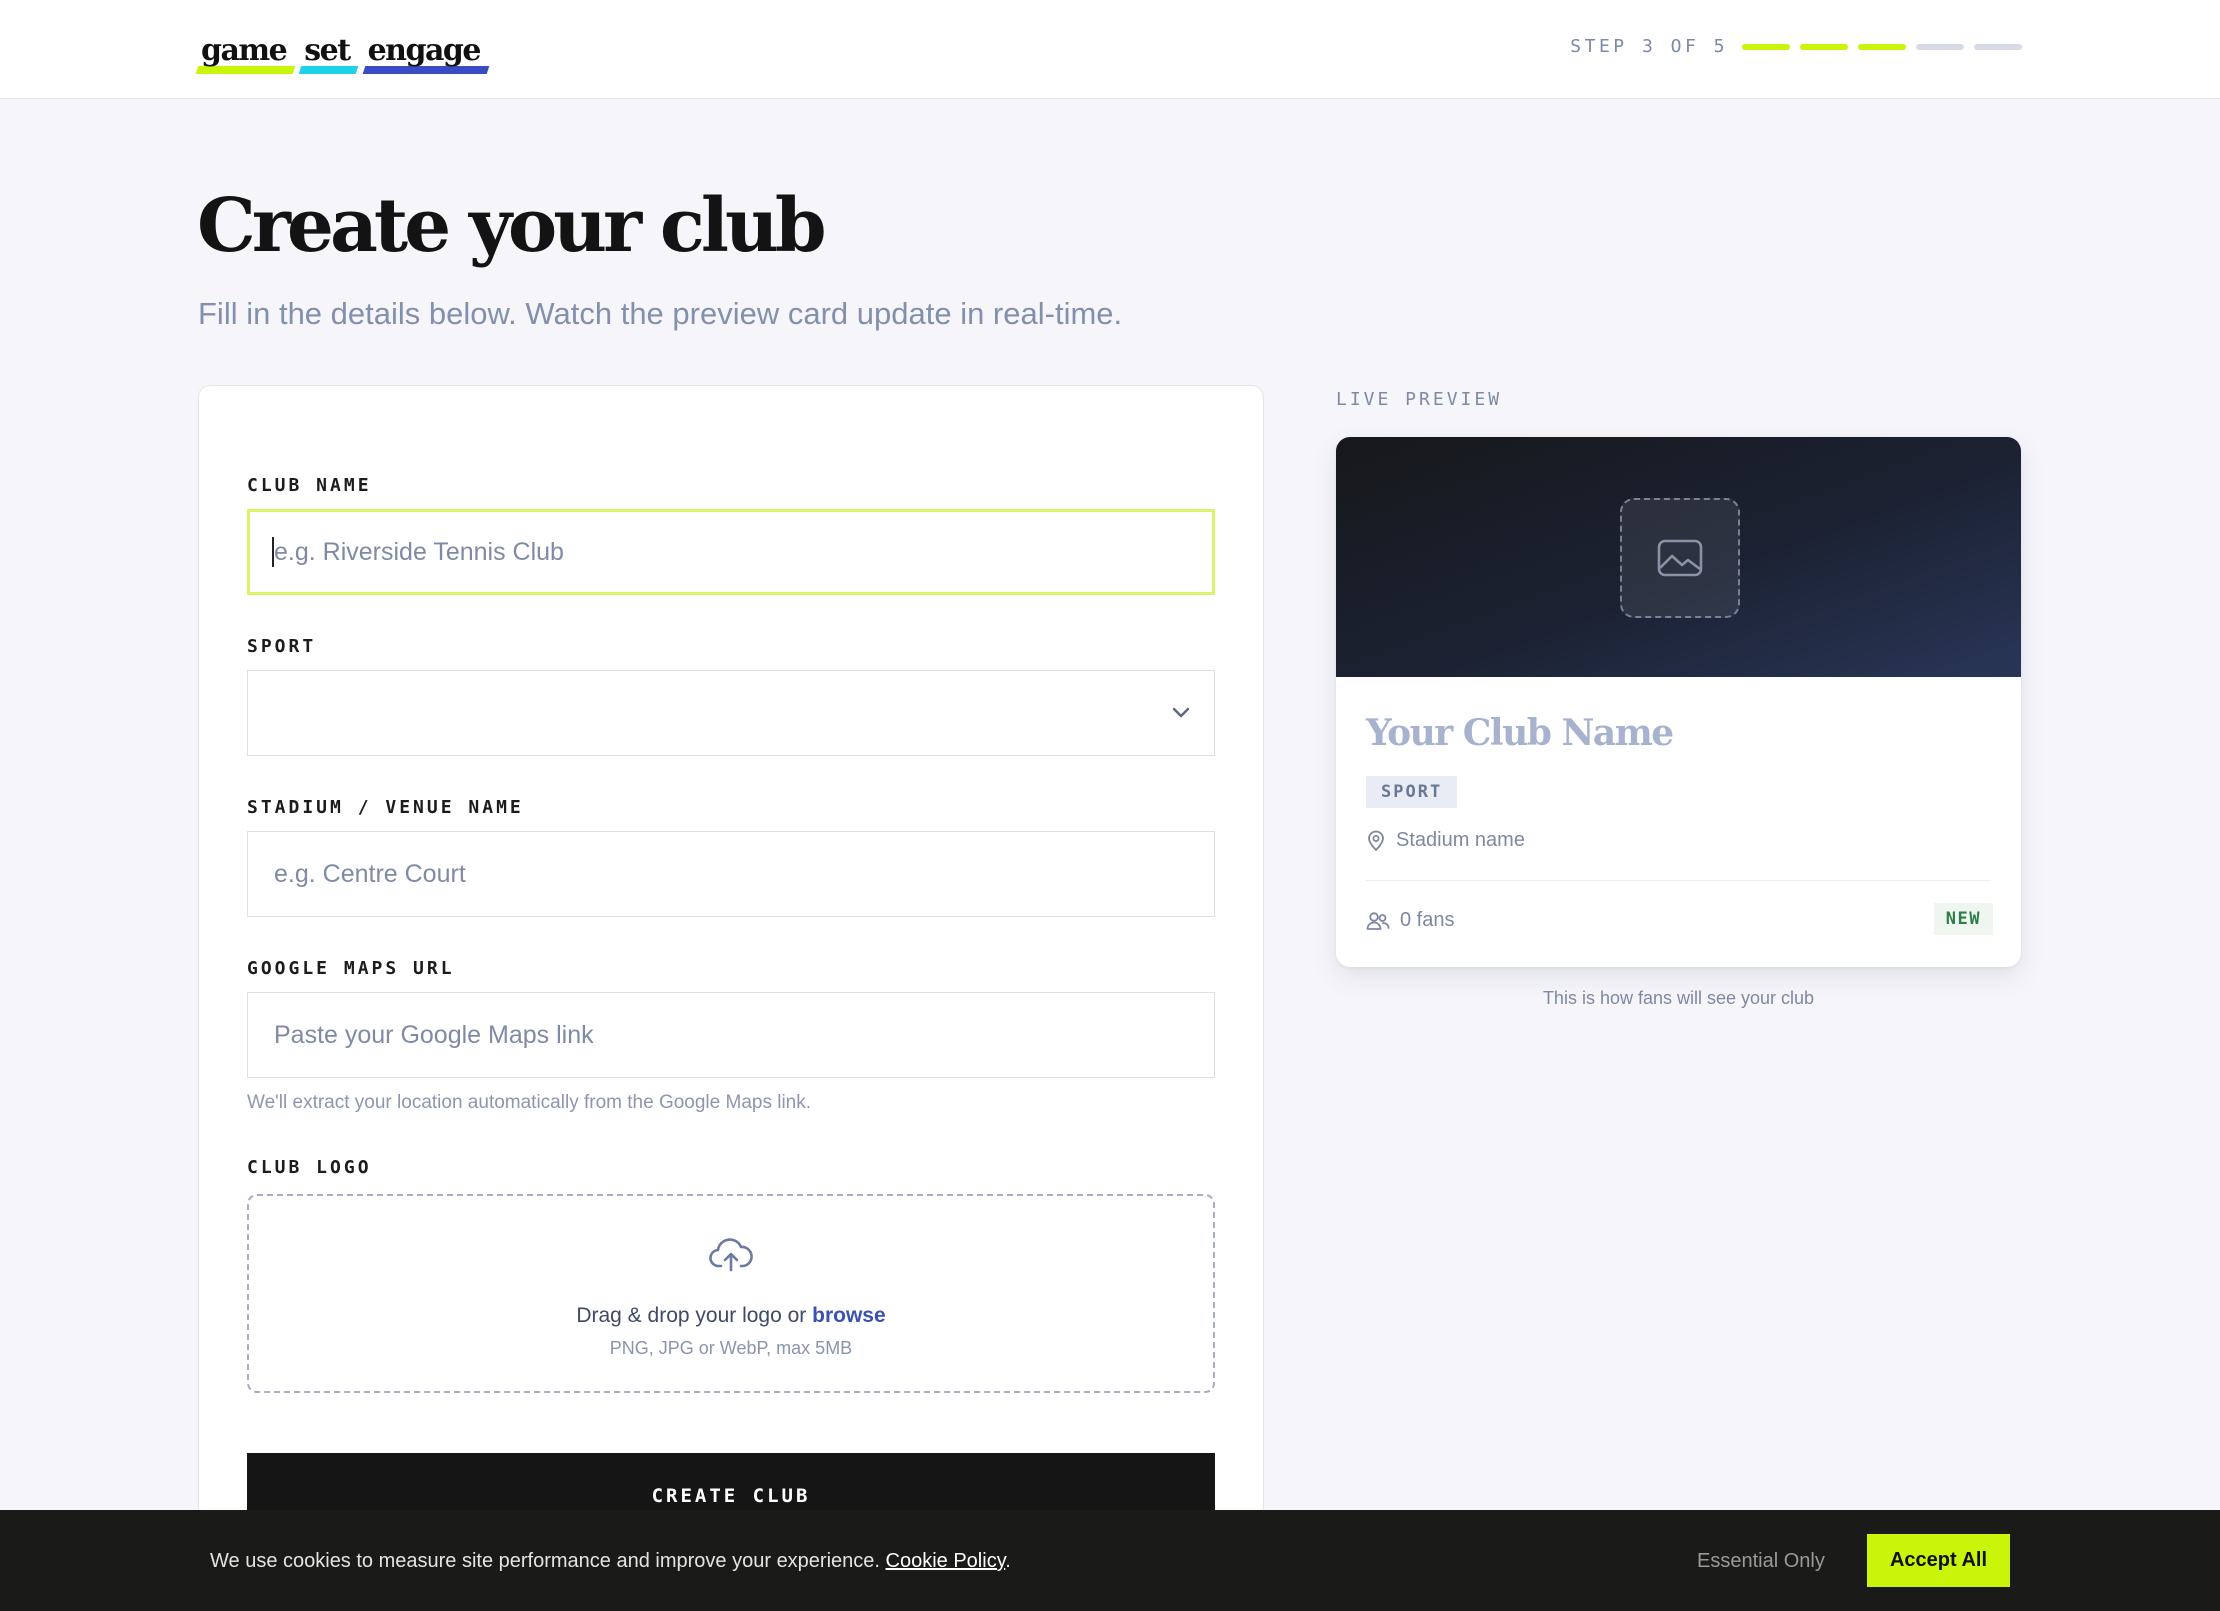 The width and height of the screenshot is (2220, 1611). I want to click on page-title: Create your club, so click(512, 226).